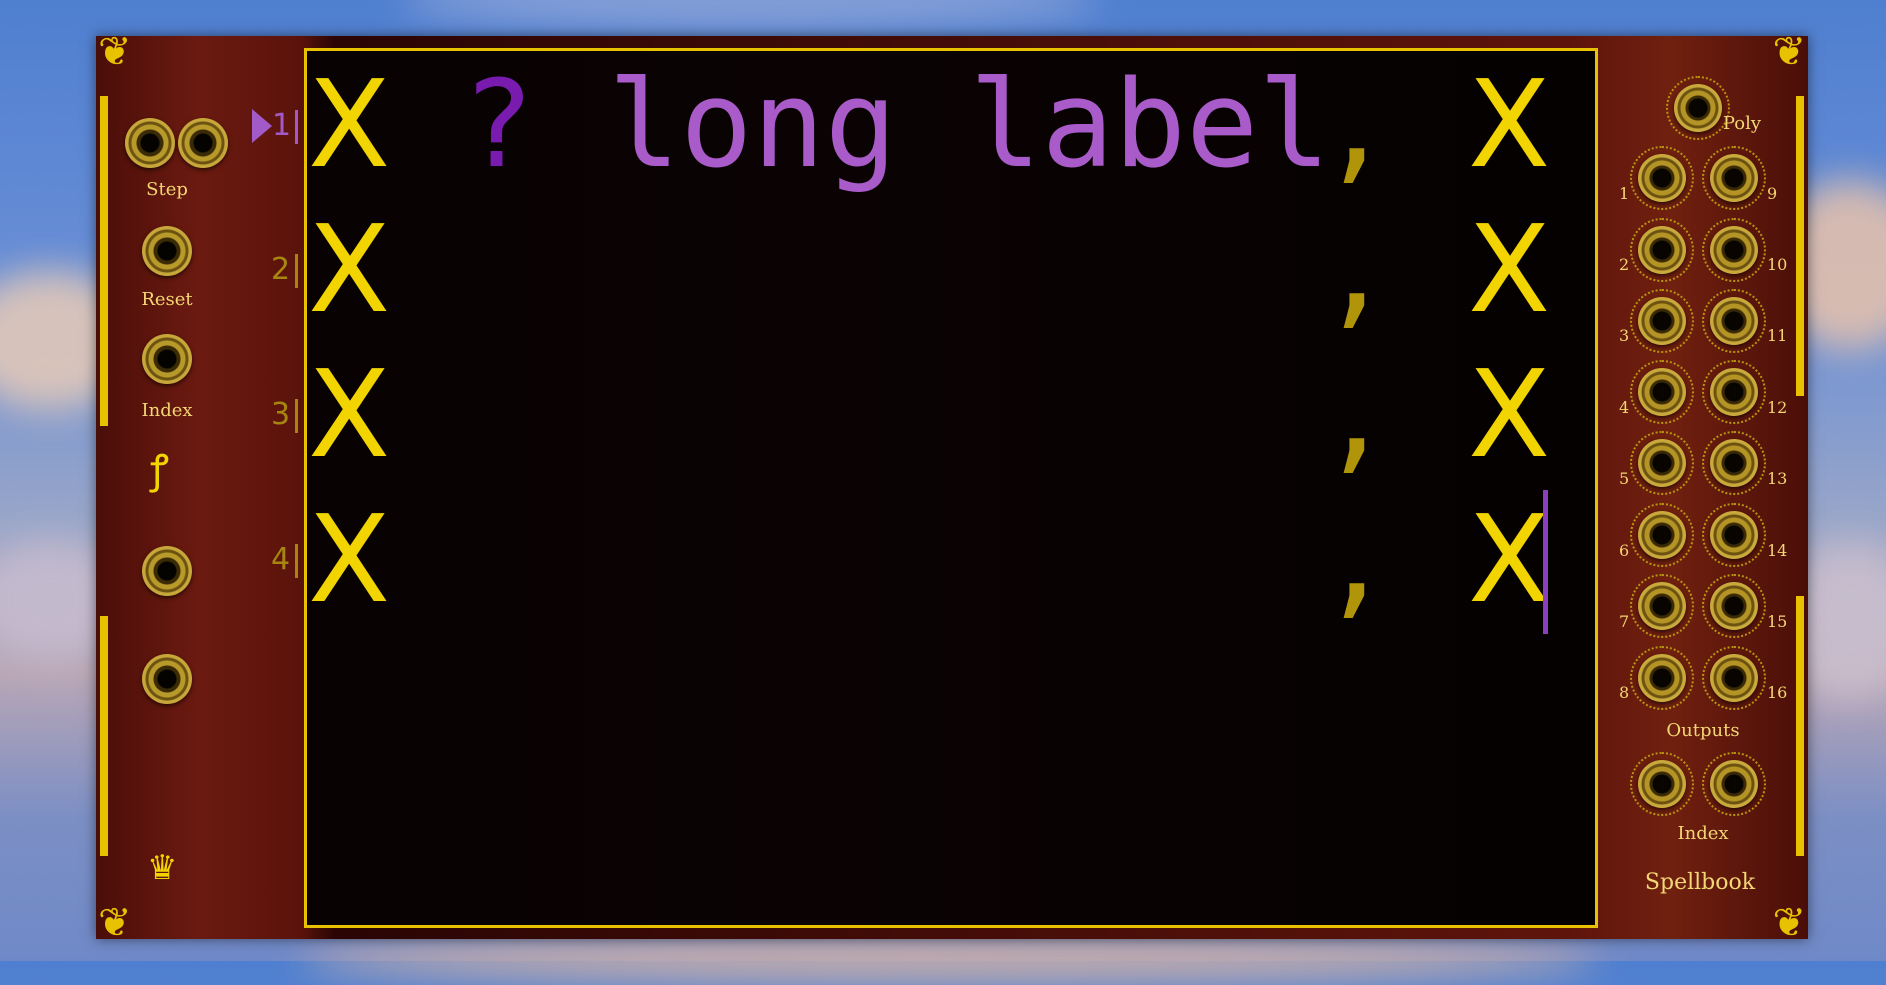  Describe the element at coordinates (1777, 407) in the screenshot. I see `output-number: 12` at that location.